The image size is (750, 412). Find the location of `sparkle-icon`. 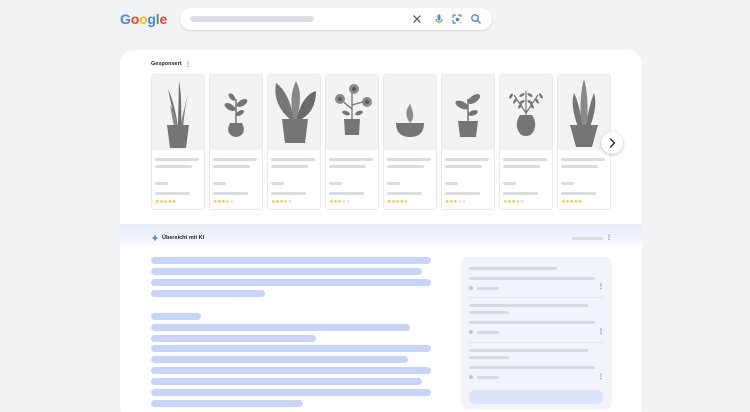

sparkle-icon is located at coordinates (155, 238).